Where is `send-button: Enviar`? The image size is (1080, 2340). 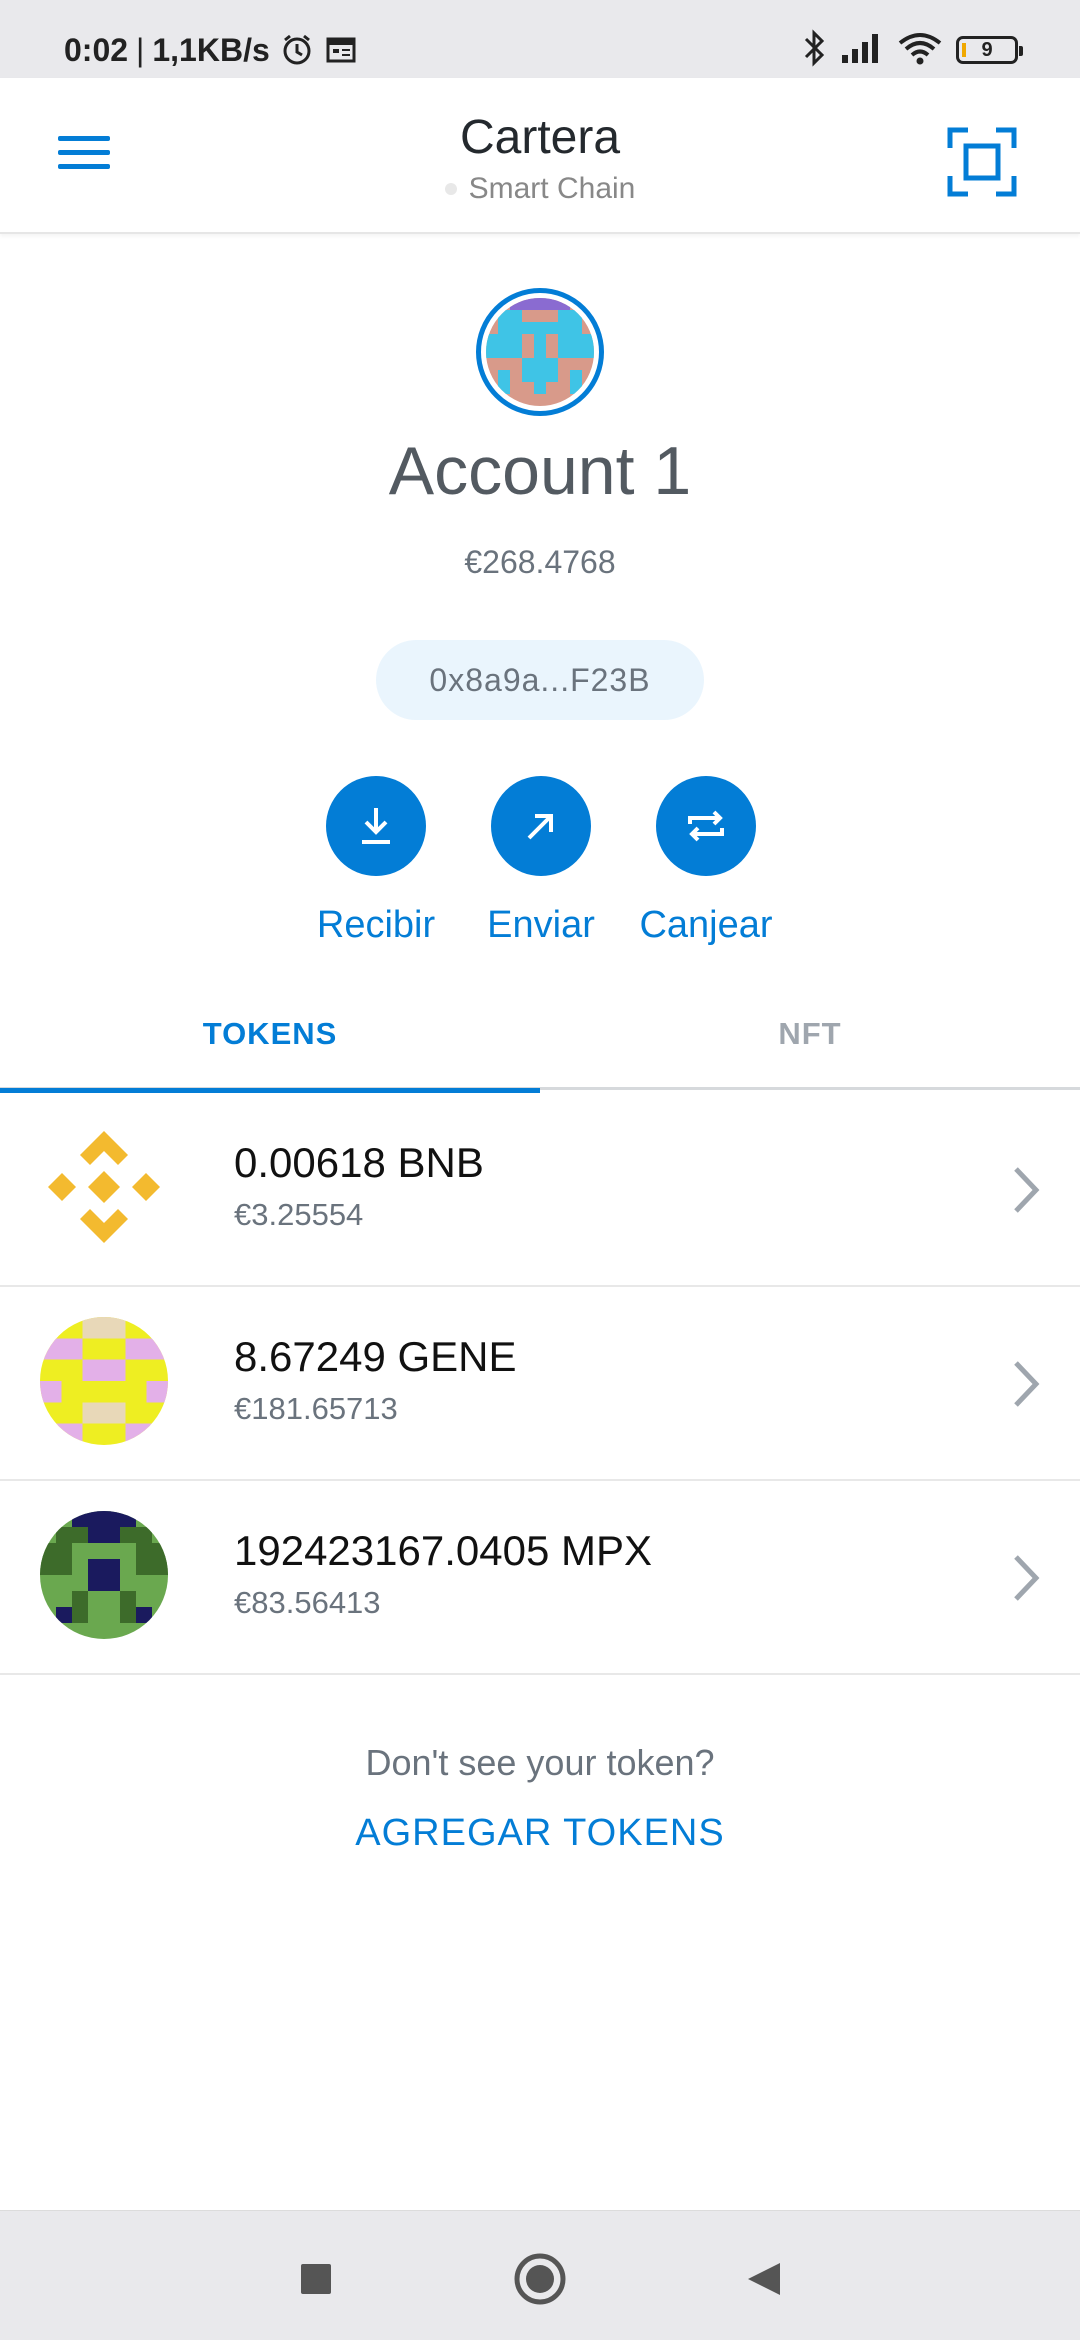
send-button: Enviar is located at coordinates (541, 861).